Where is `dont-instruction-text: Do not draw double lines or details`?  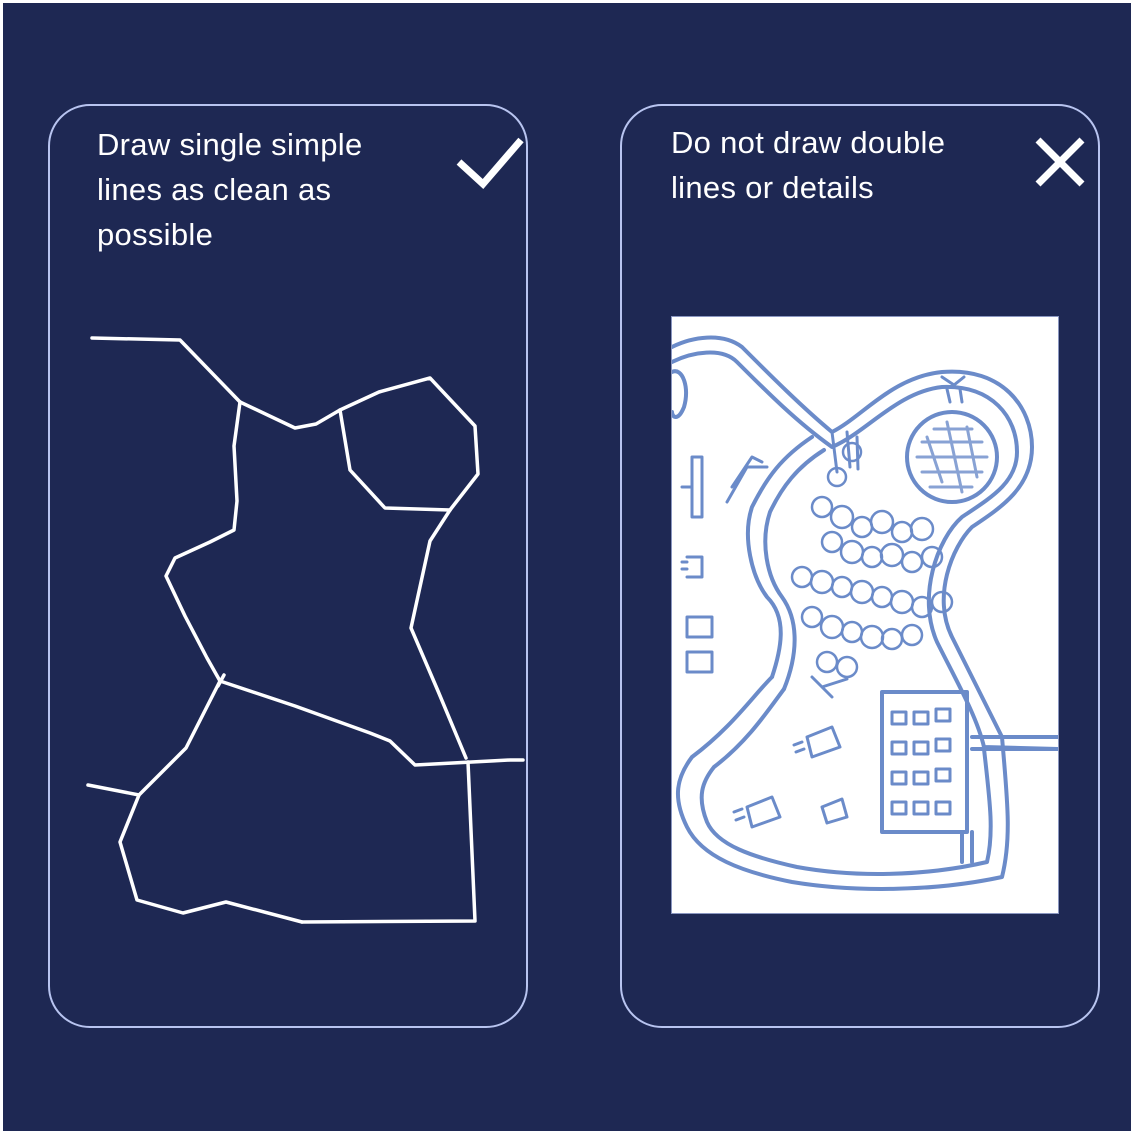 dont-instruction-text: Do not draw double lines or details is located at coordinates (808, 165).